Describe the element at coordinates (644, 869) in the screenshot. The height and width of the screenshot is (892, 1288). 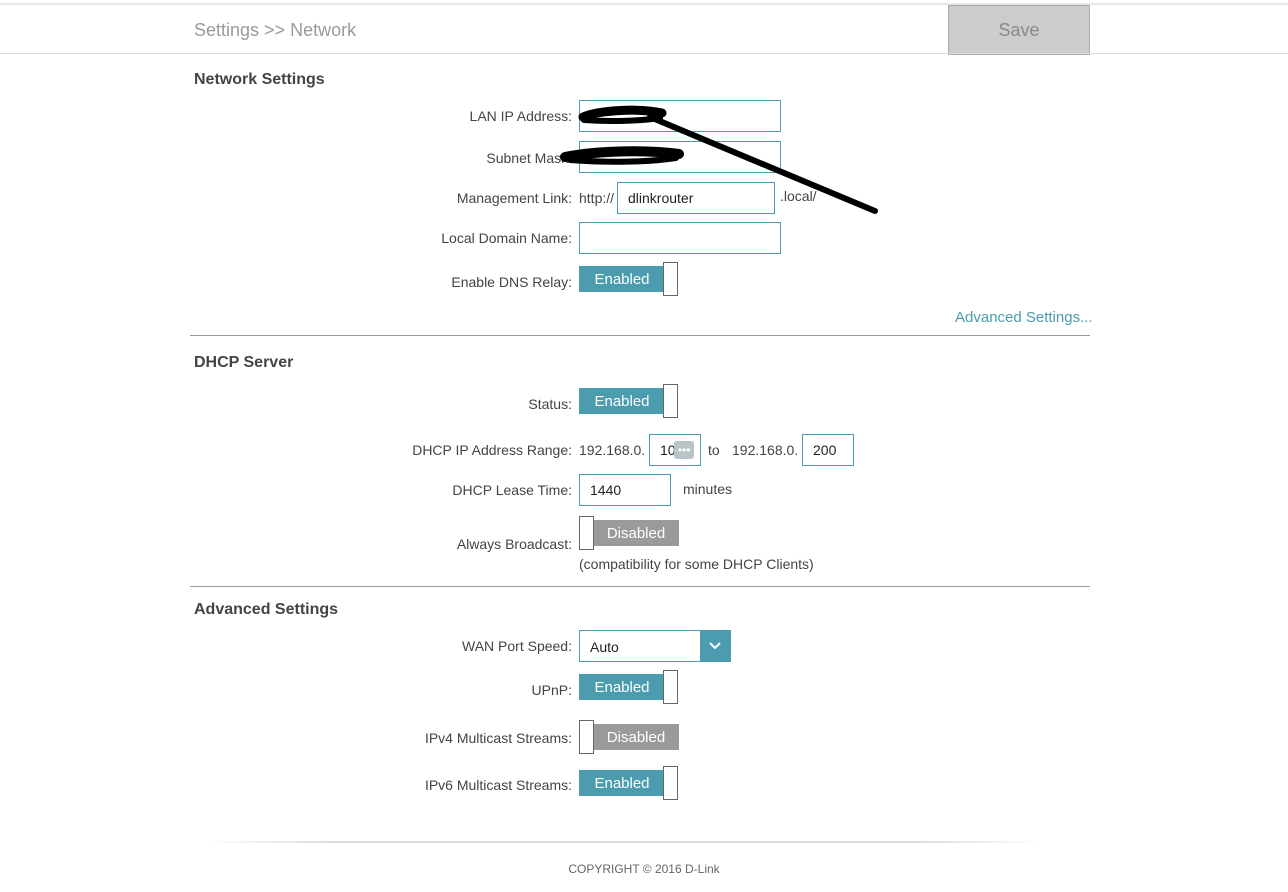
I see `footer-copyright: COPYRIGHT © 2016 D-Link` at that location.